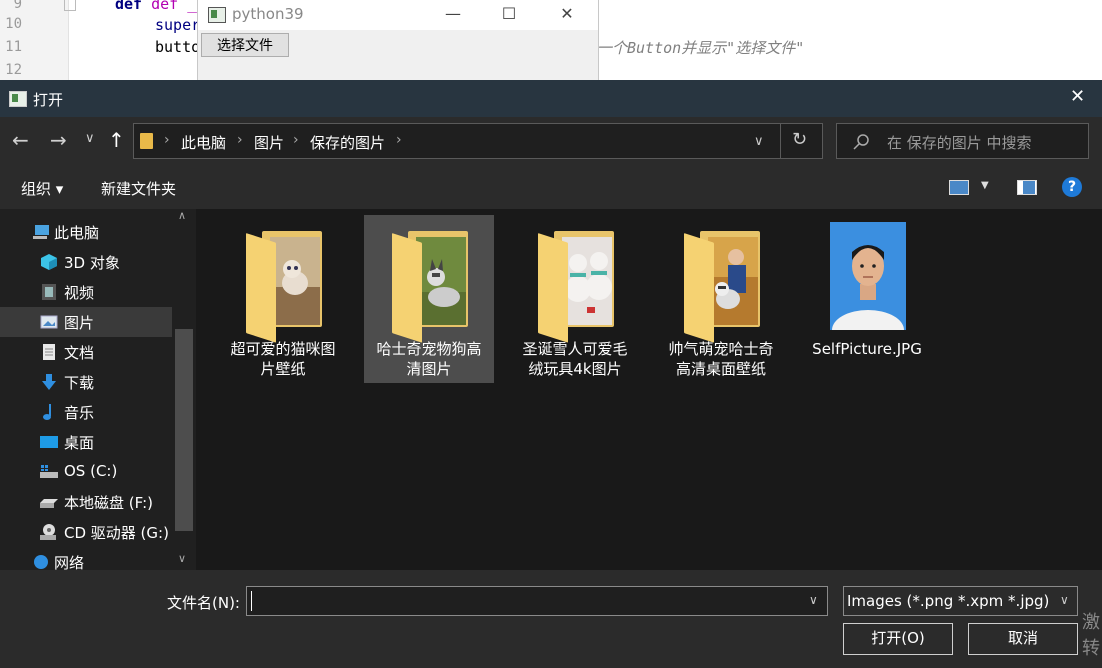 This screenshot has width=1102, height=668. I want to click on line-number: 9, so click(17, 6).